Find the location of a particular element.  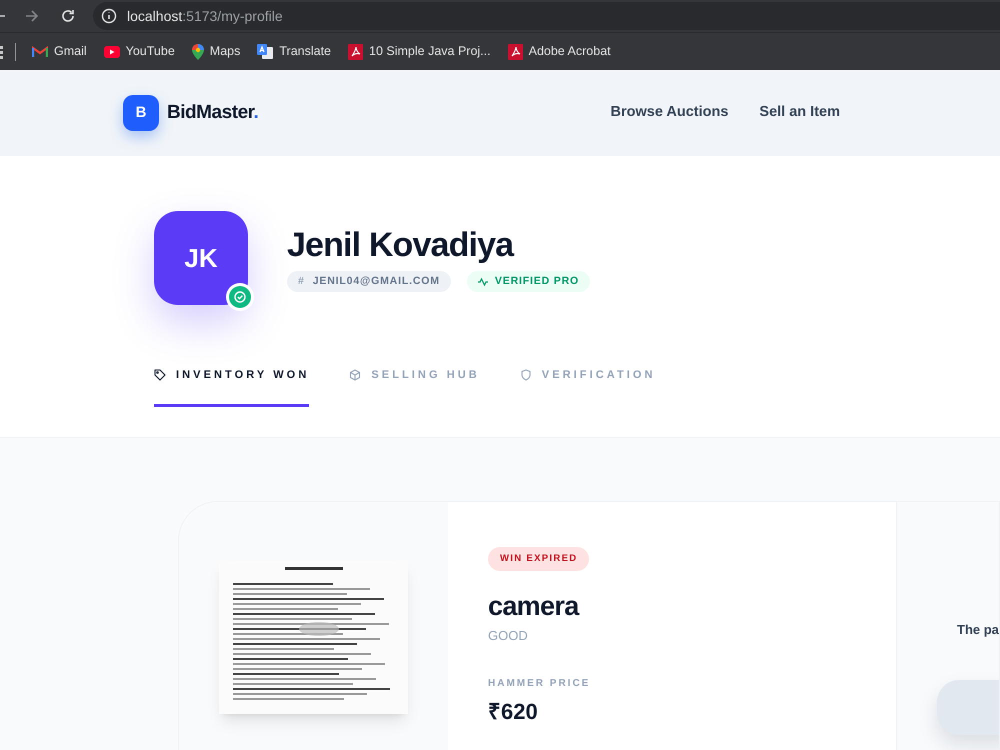

profile-name: Jenil Kovadiya is located at coordinates (401, 245).